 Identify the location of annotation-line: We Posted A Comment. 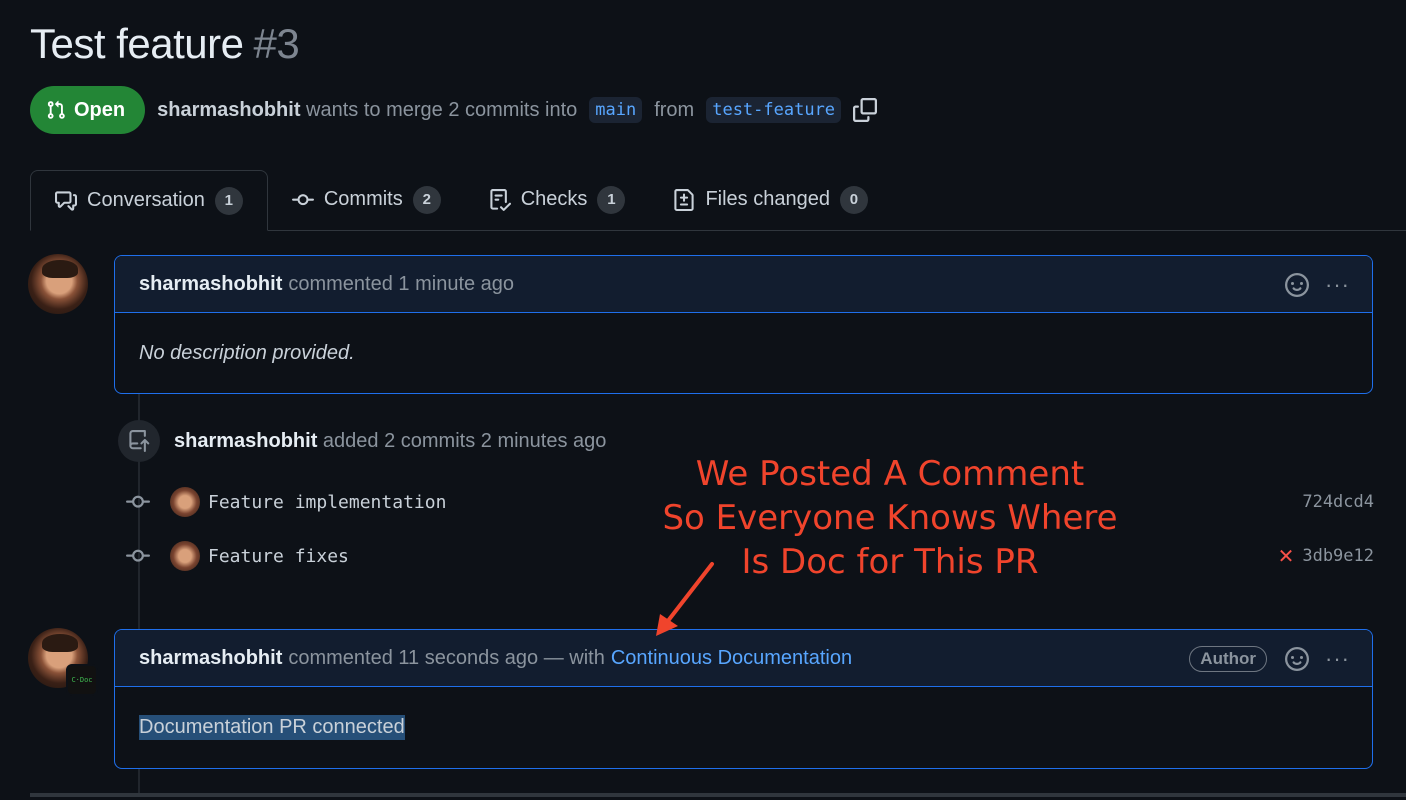
(890, 474).